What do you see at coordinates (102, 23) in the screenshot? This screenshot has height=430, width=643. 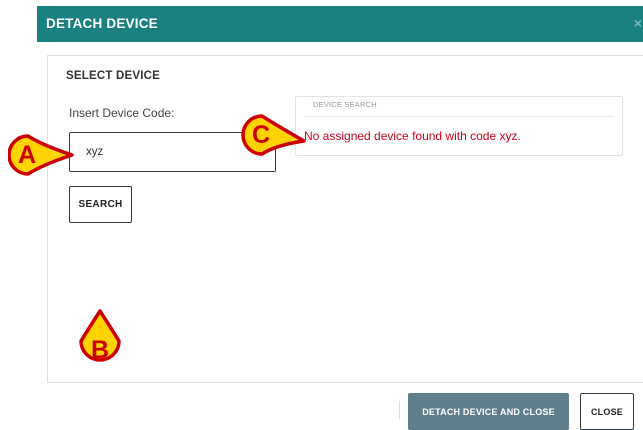 I see `dialog-title: DETACH DEVICE` at bounding box center [102, 23].